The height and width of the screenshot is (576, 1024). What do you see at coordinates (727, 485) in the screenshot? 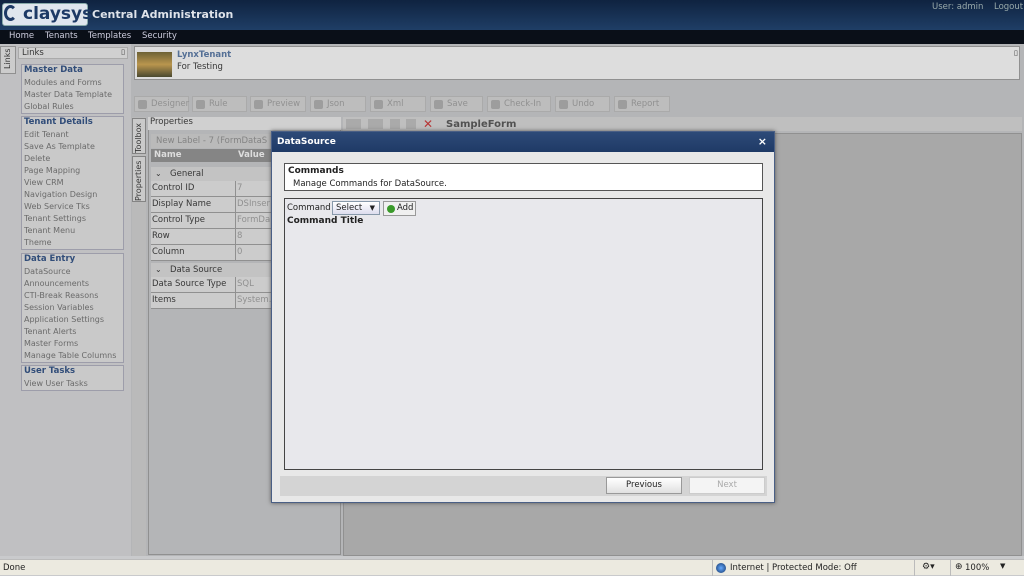
I see `next-button: Next` at bounding box center [727, 485].